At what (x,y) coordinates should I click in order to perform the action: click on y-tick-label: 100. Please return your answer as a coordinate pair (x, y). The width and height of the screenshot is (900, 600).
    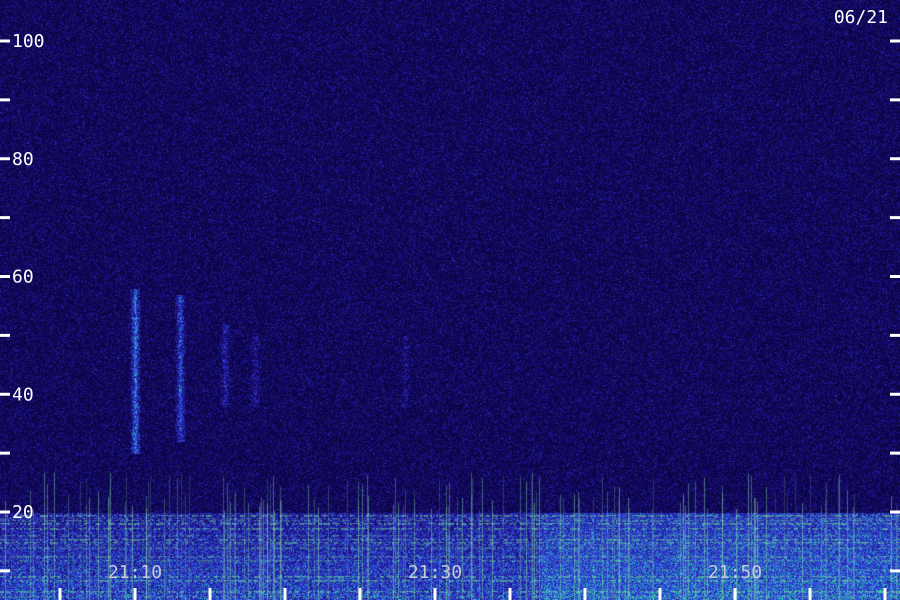
    Looking at the image, I should click on (28, 41).